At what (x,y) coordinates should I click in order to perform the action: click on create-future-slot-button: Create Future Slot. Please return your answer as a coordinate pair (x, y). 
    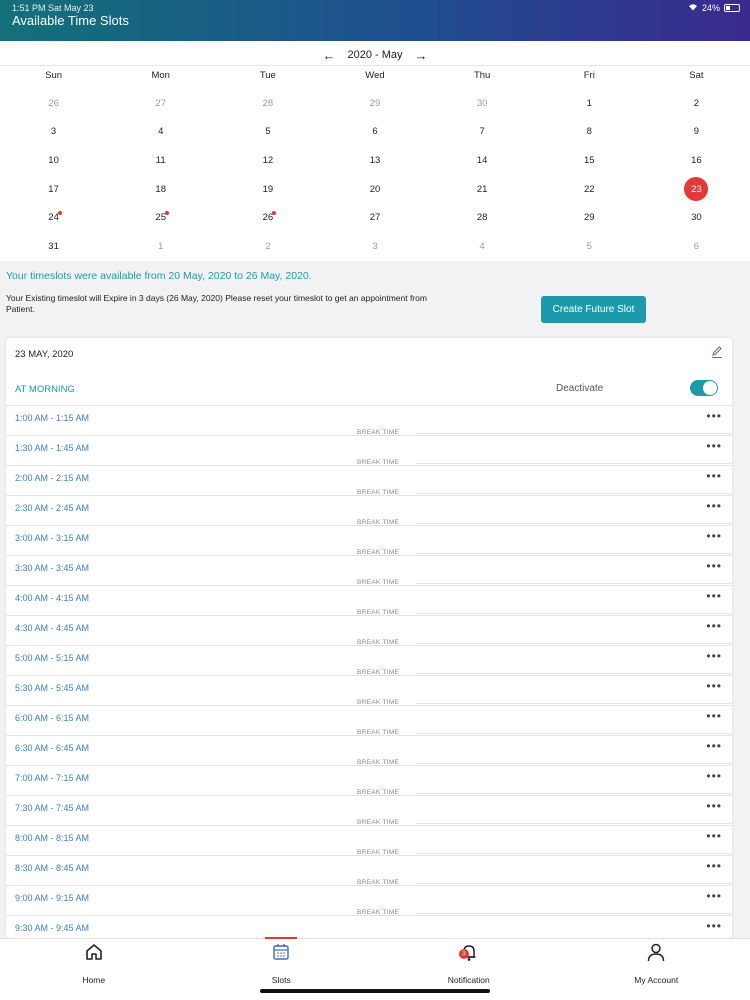
    Looking at the image, I should click on (593, 309).